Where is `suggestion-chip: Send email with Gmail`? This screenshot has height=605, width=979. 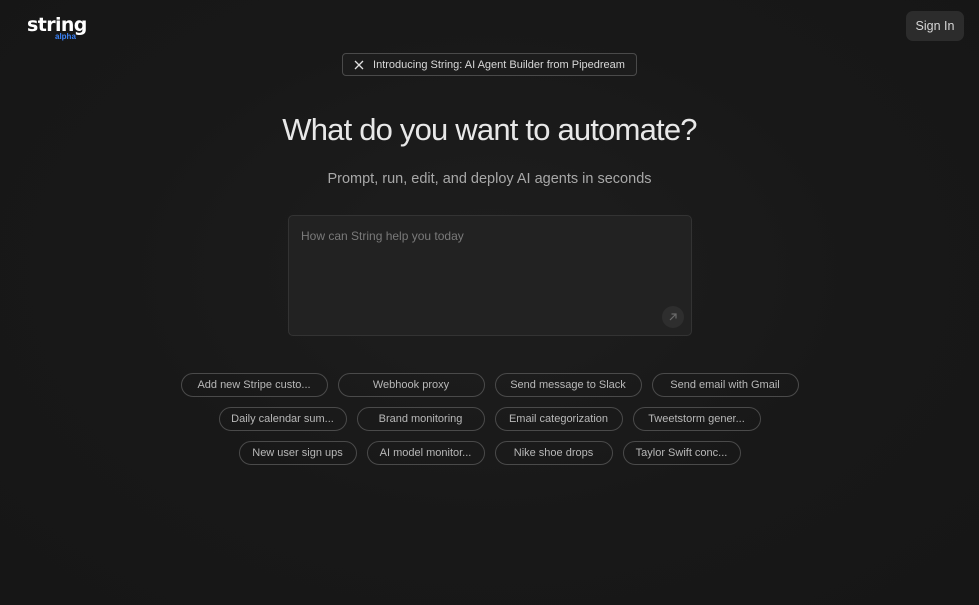 suggestion-chip: Send email with Gmail is located at coordinates (725, 385).